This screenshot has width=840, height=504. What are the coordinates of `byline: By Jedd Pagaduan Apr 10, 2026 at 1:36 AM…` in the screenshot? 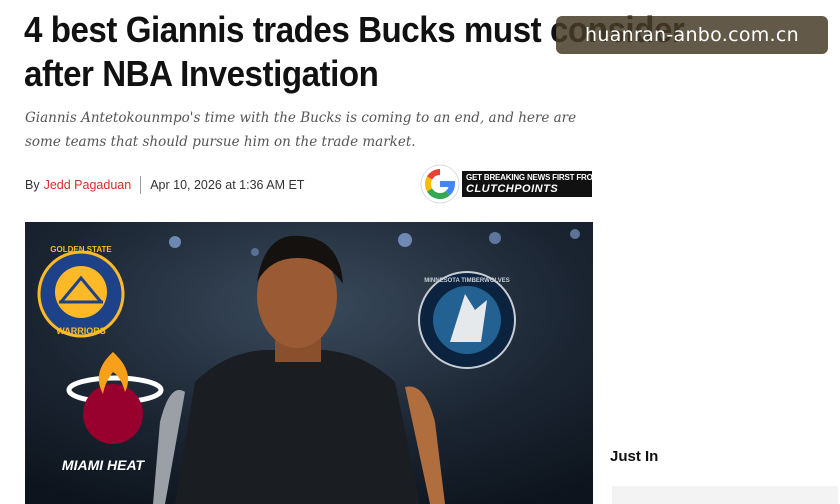 It's located at (164, 185).